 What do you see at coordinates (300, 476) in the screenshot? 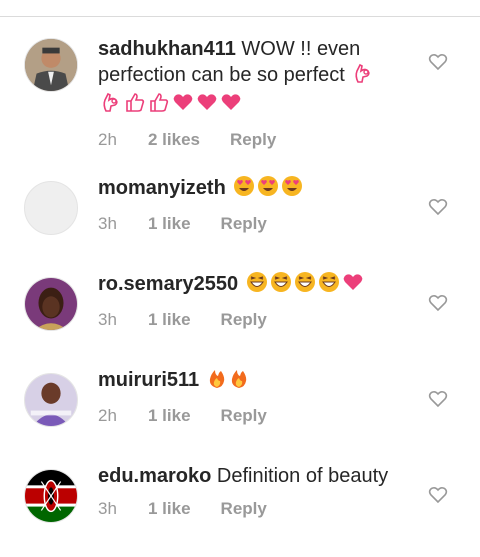
I see `comment-text: Definition of beauty` at bounding box center [300, 476].